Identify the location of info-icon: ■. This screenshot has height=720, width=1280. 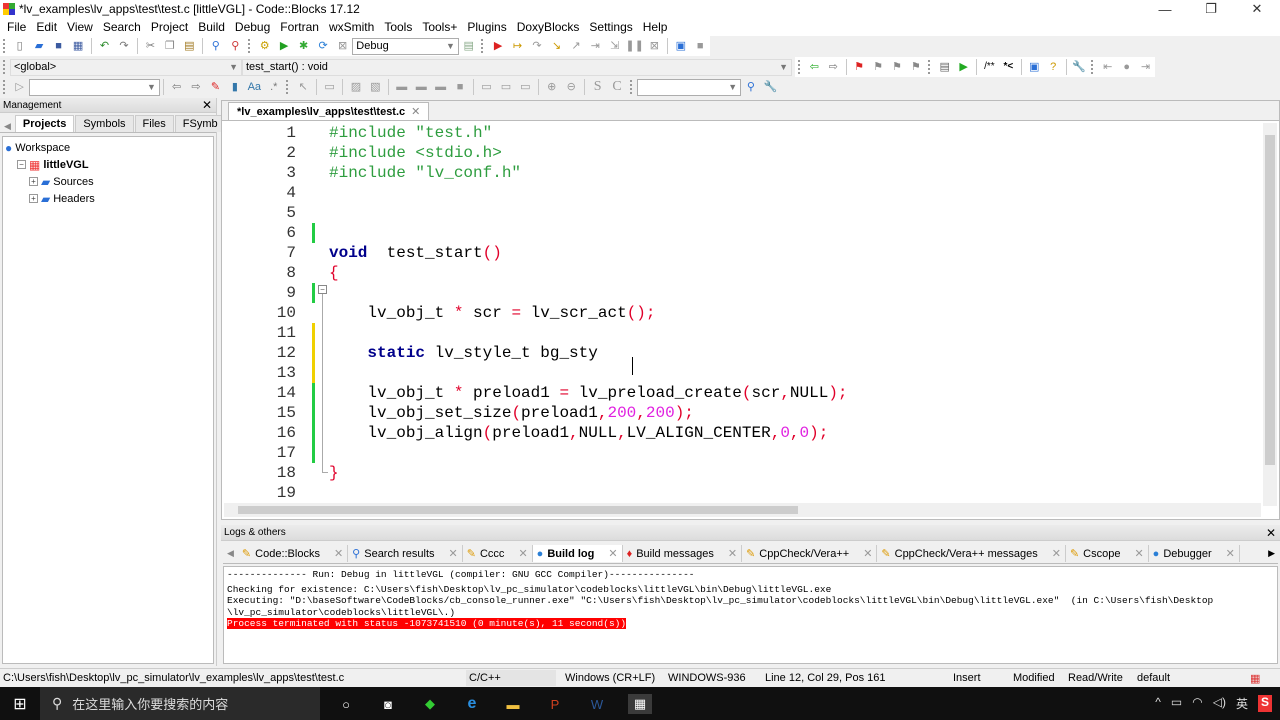
(700, 46).